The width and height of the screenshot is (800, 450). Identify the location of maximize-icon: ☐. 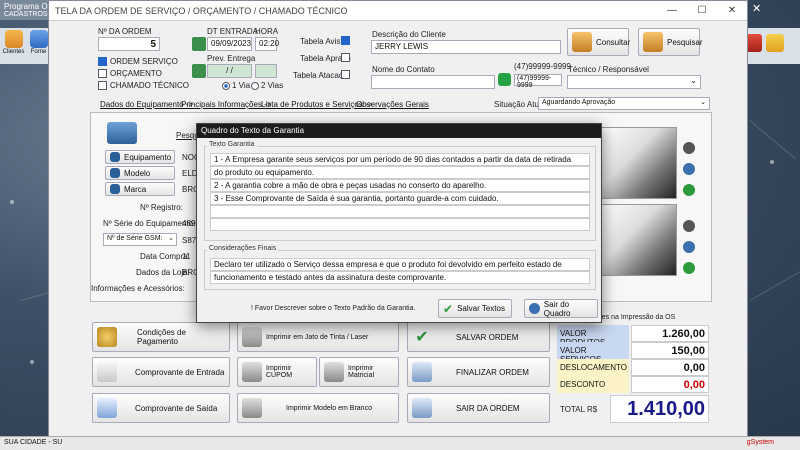
(702, 10).